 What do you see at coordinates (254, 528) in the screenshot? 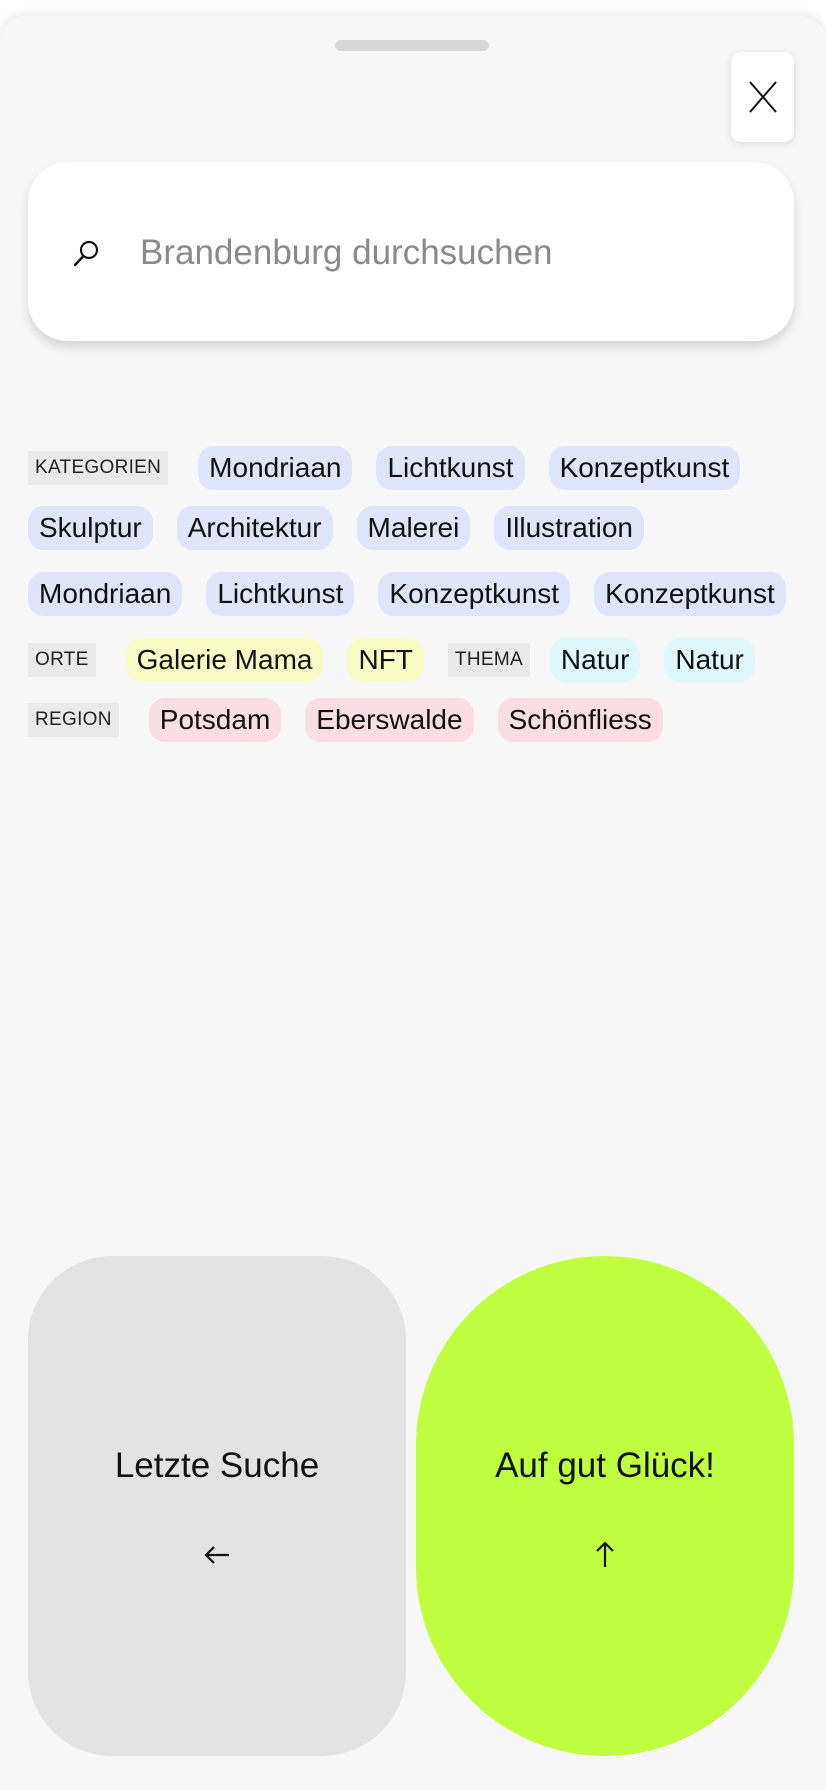
I see `category-chip: Architektur` at bounding box center [254, 528].